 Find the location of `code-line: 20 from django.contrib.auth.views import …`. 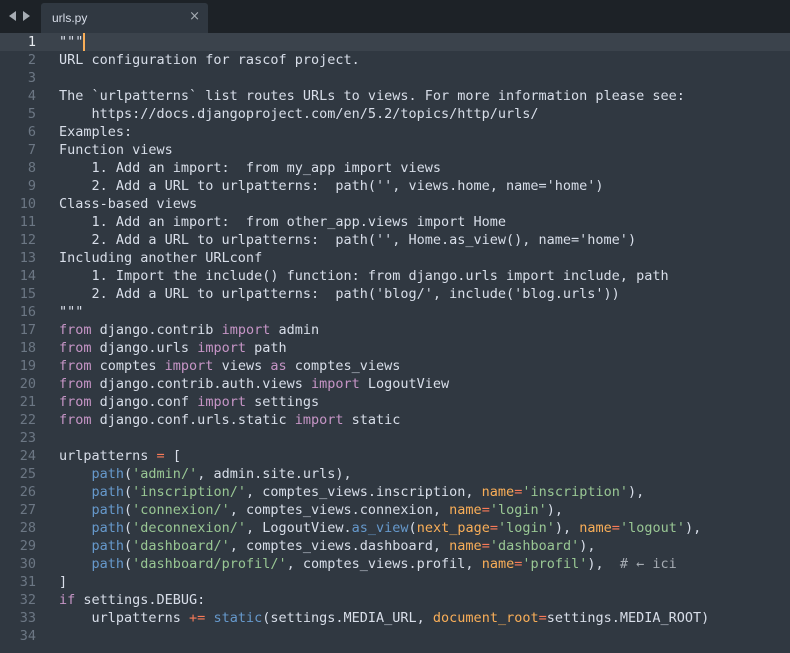

code-line: 20 from django.contrib.auth.views import … is located at coordinates (395, 384).